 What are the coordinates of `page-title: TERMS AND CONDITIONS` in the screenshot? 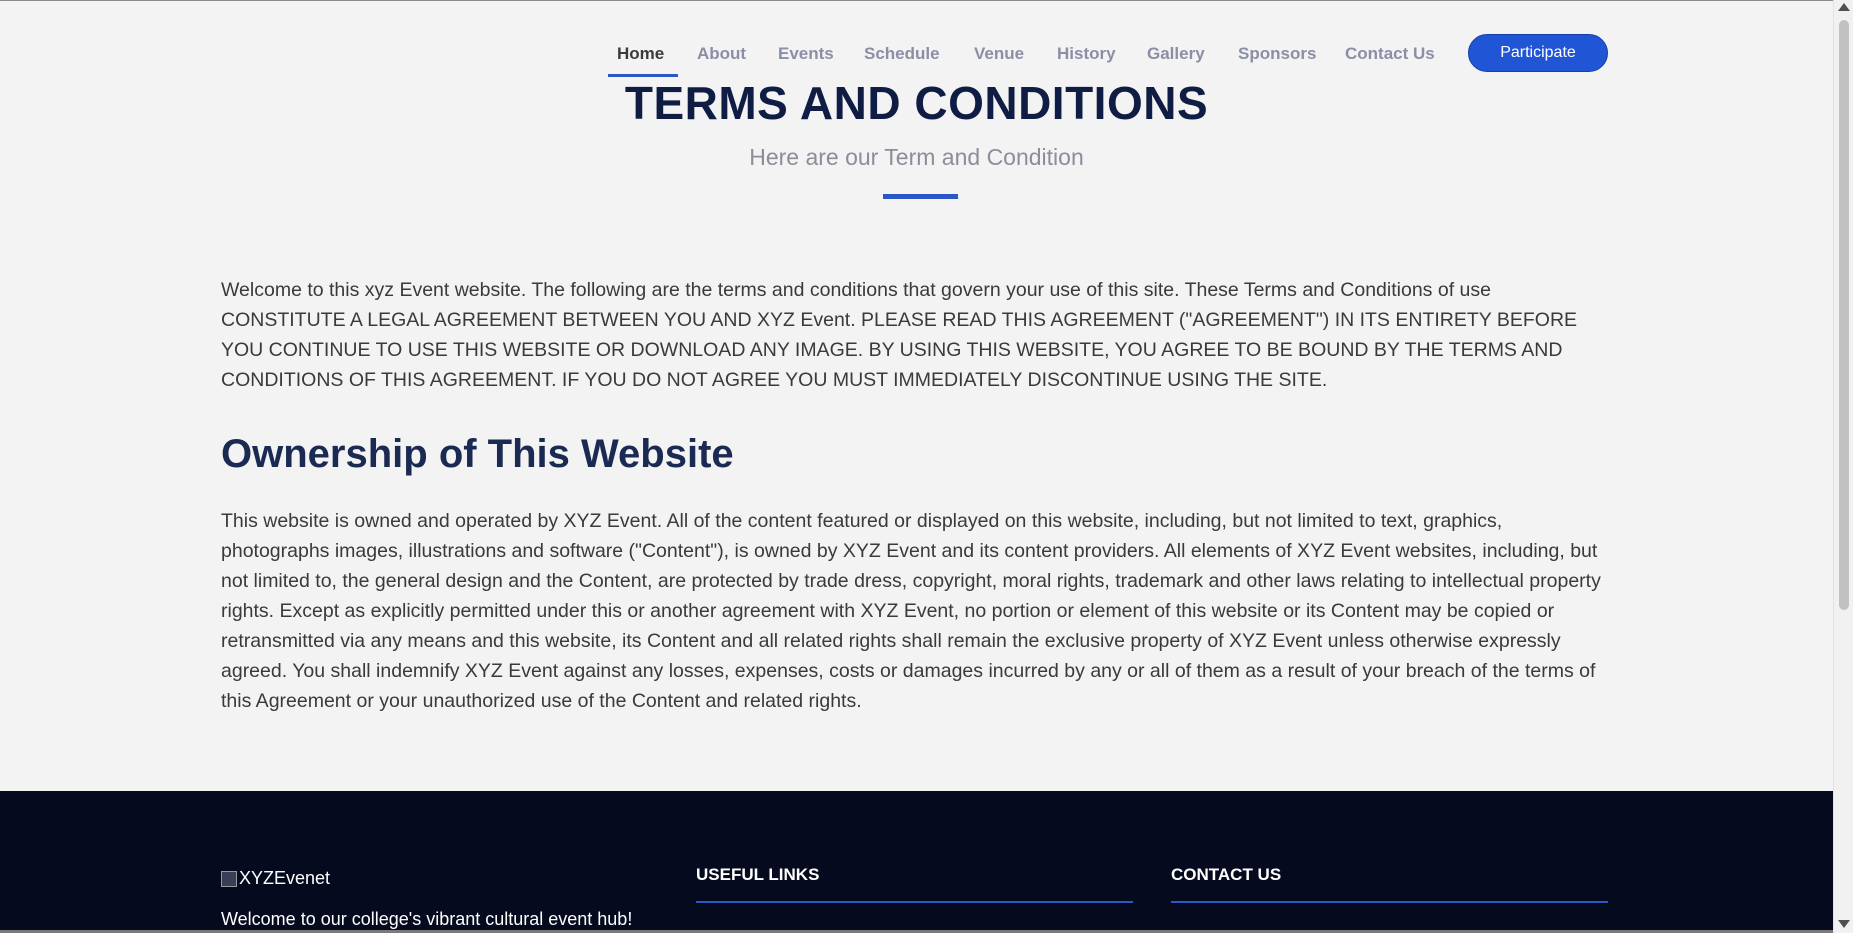 It's located at (916, 103).